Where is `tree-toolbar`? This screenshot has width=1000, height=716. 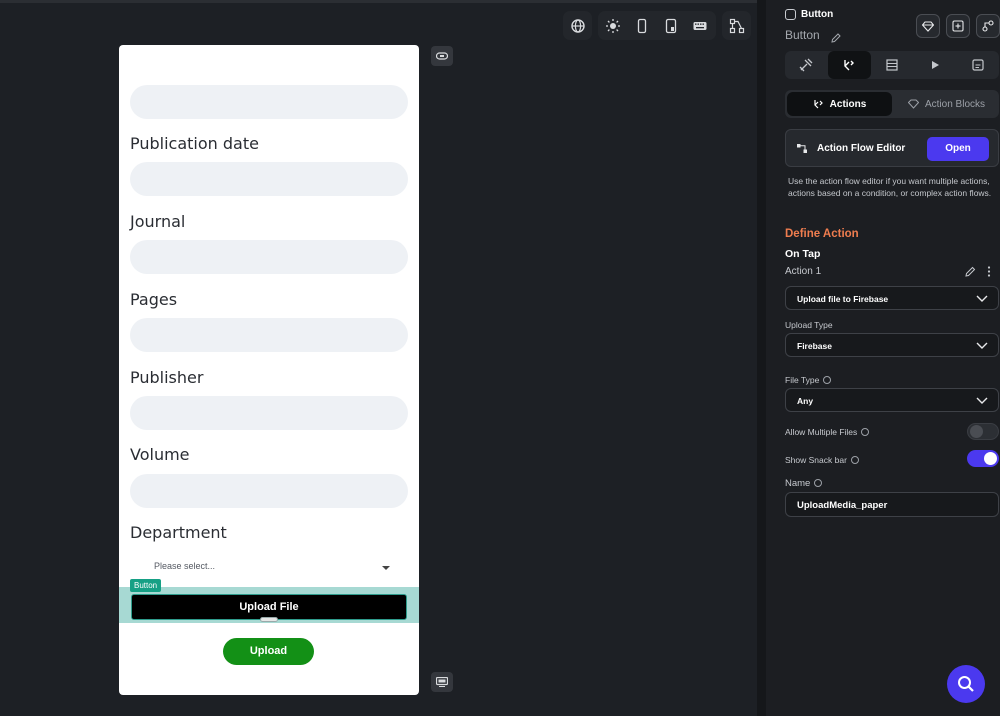
tree-toolbar is located at coordinates (736, 25).